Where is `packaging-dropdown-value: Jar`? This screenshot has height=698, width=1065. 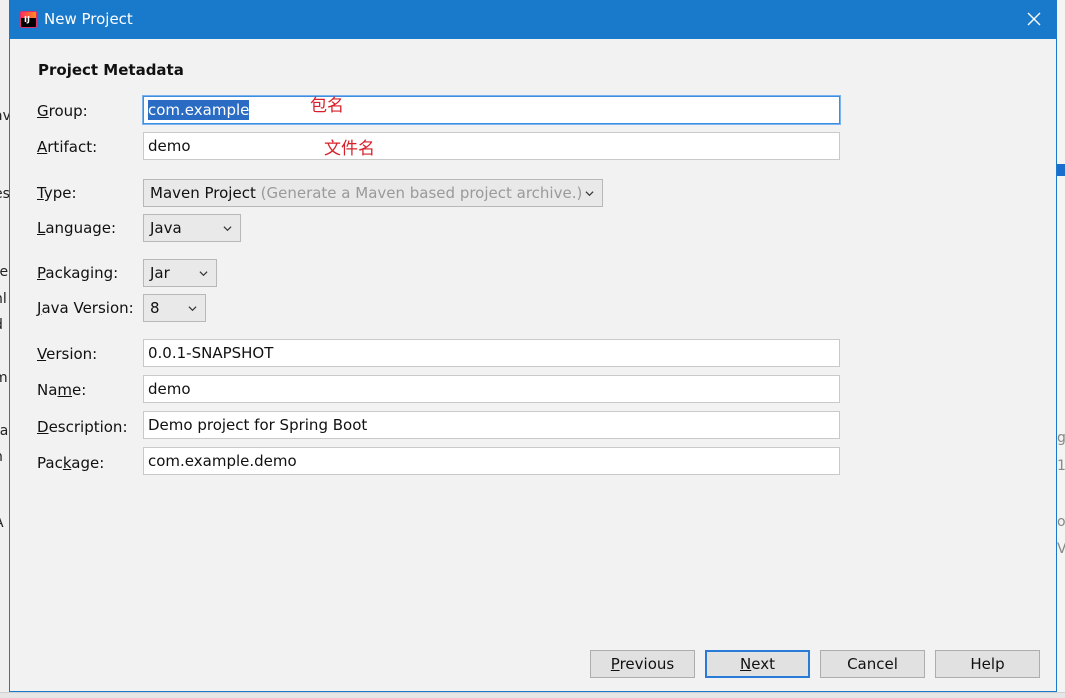
packaging-dropdown-value: Jar is located at coordinates (160, 273).